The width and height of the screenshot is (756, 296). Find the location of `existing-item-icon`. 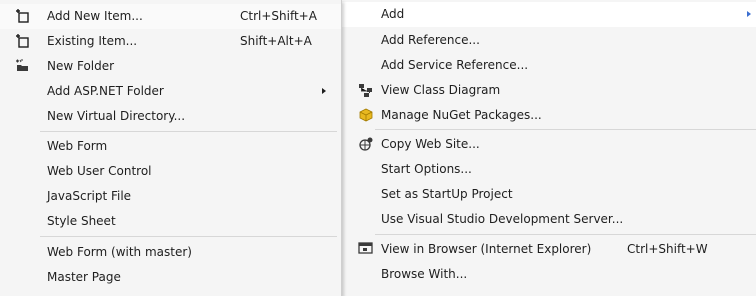

existing-item-icon is located at coordinates (22, 41).